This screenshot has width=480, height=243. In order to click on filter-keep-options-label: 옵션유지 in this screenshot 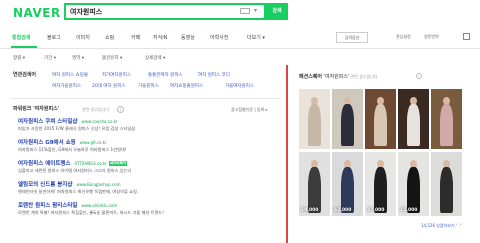, I will do `click(110, 58)`.